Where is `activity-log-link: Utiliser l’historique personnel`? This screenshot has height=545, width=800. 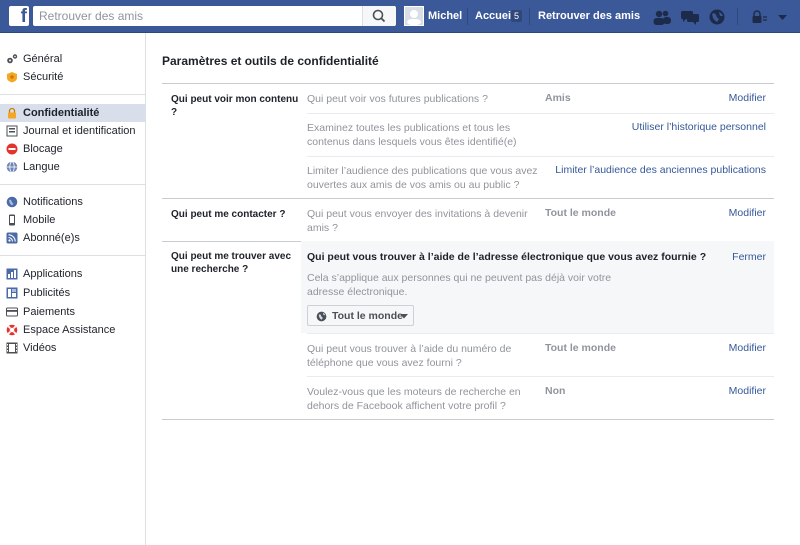 activity-log-link: Utiliser l’historique personnel is located at coordinates (699, 127).